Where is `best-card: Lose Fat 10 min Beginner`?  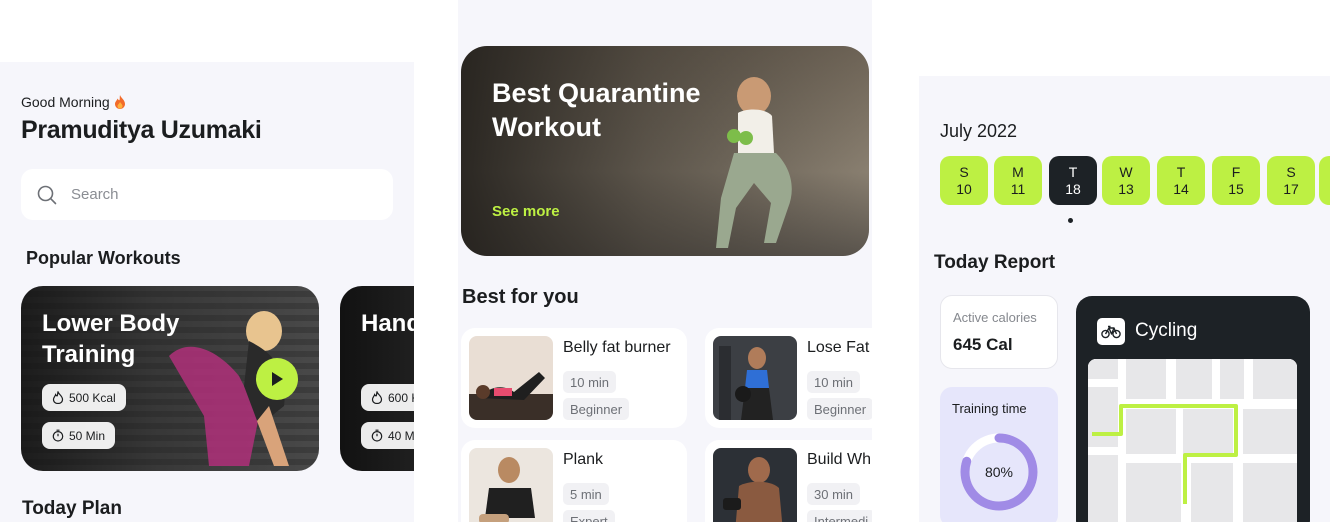
best-card: Lose Fat 10 min Beginner is located at coordinates (788, 378).